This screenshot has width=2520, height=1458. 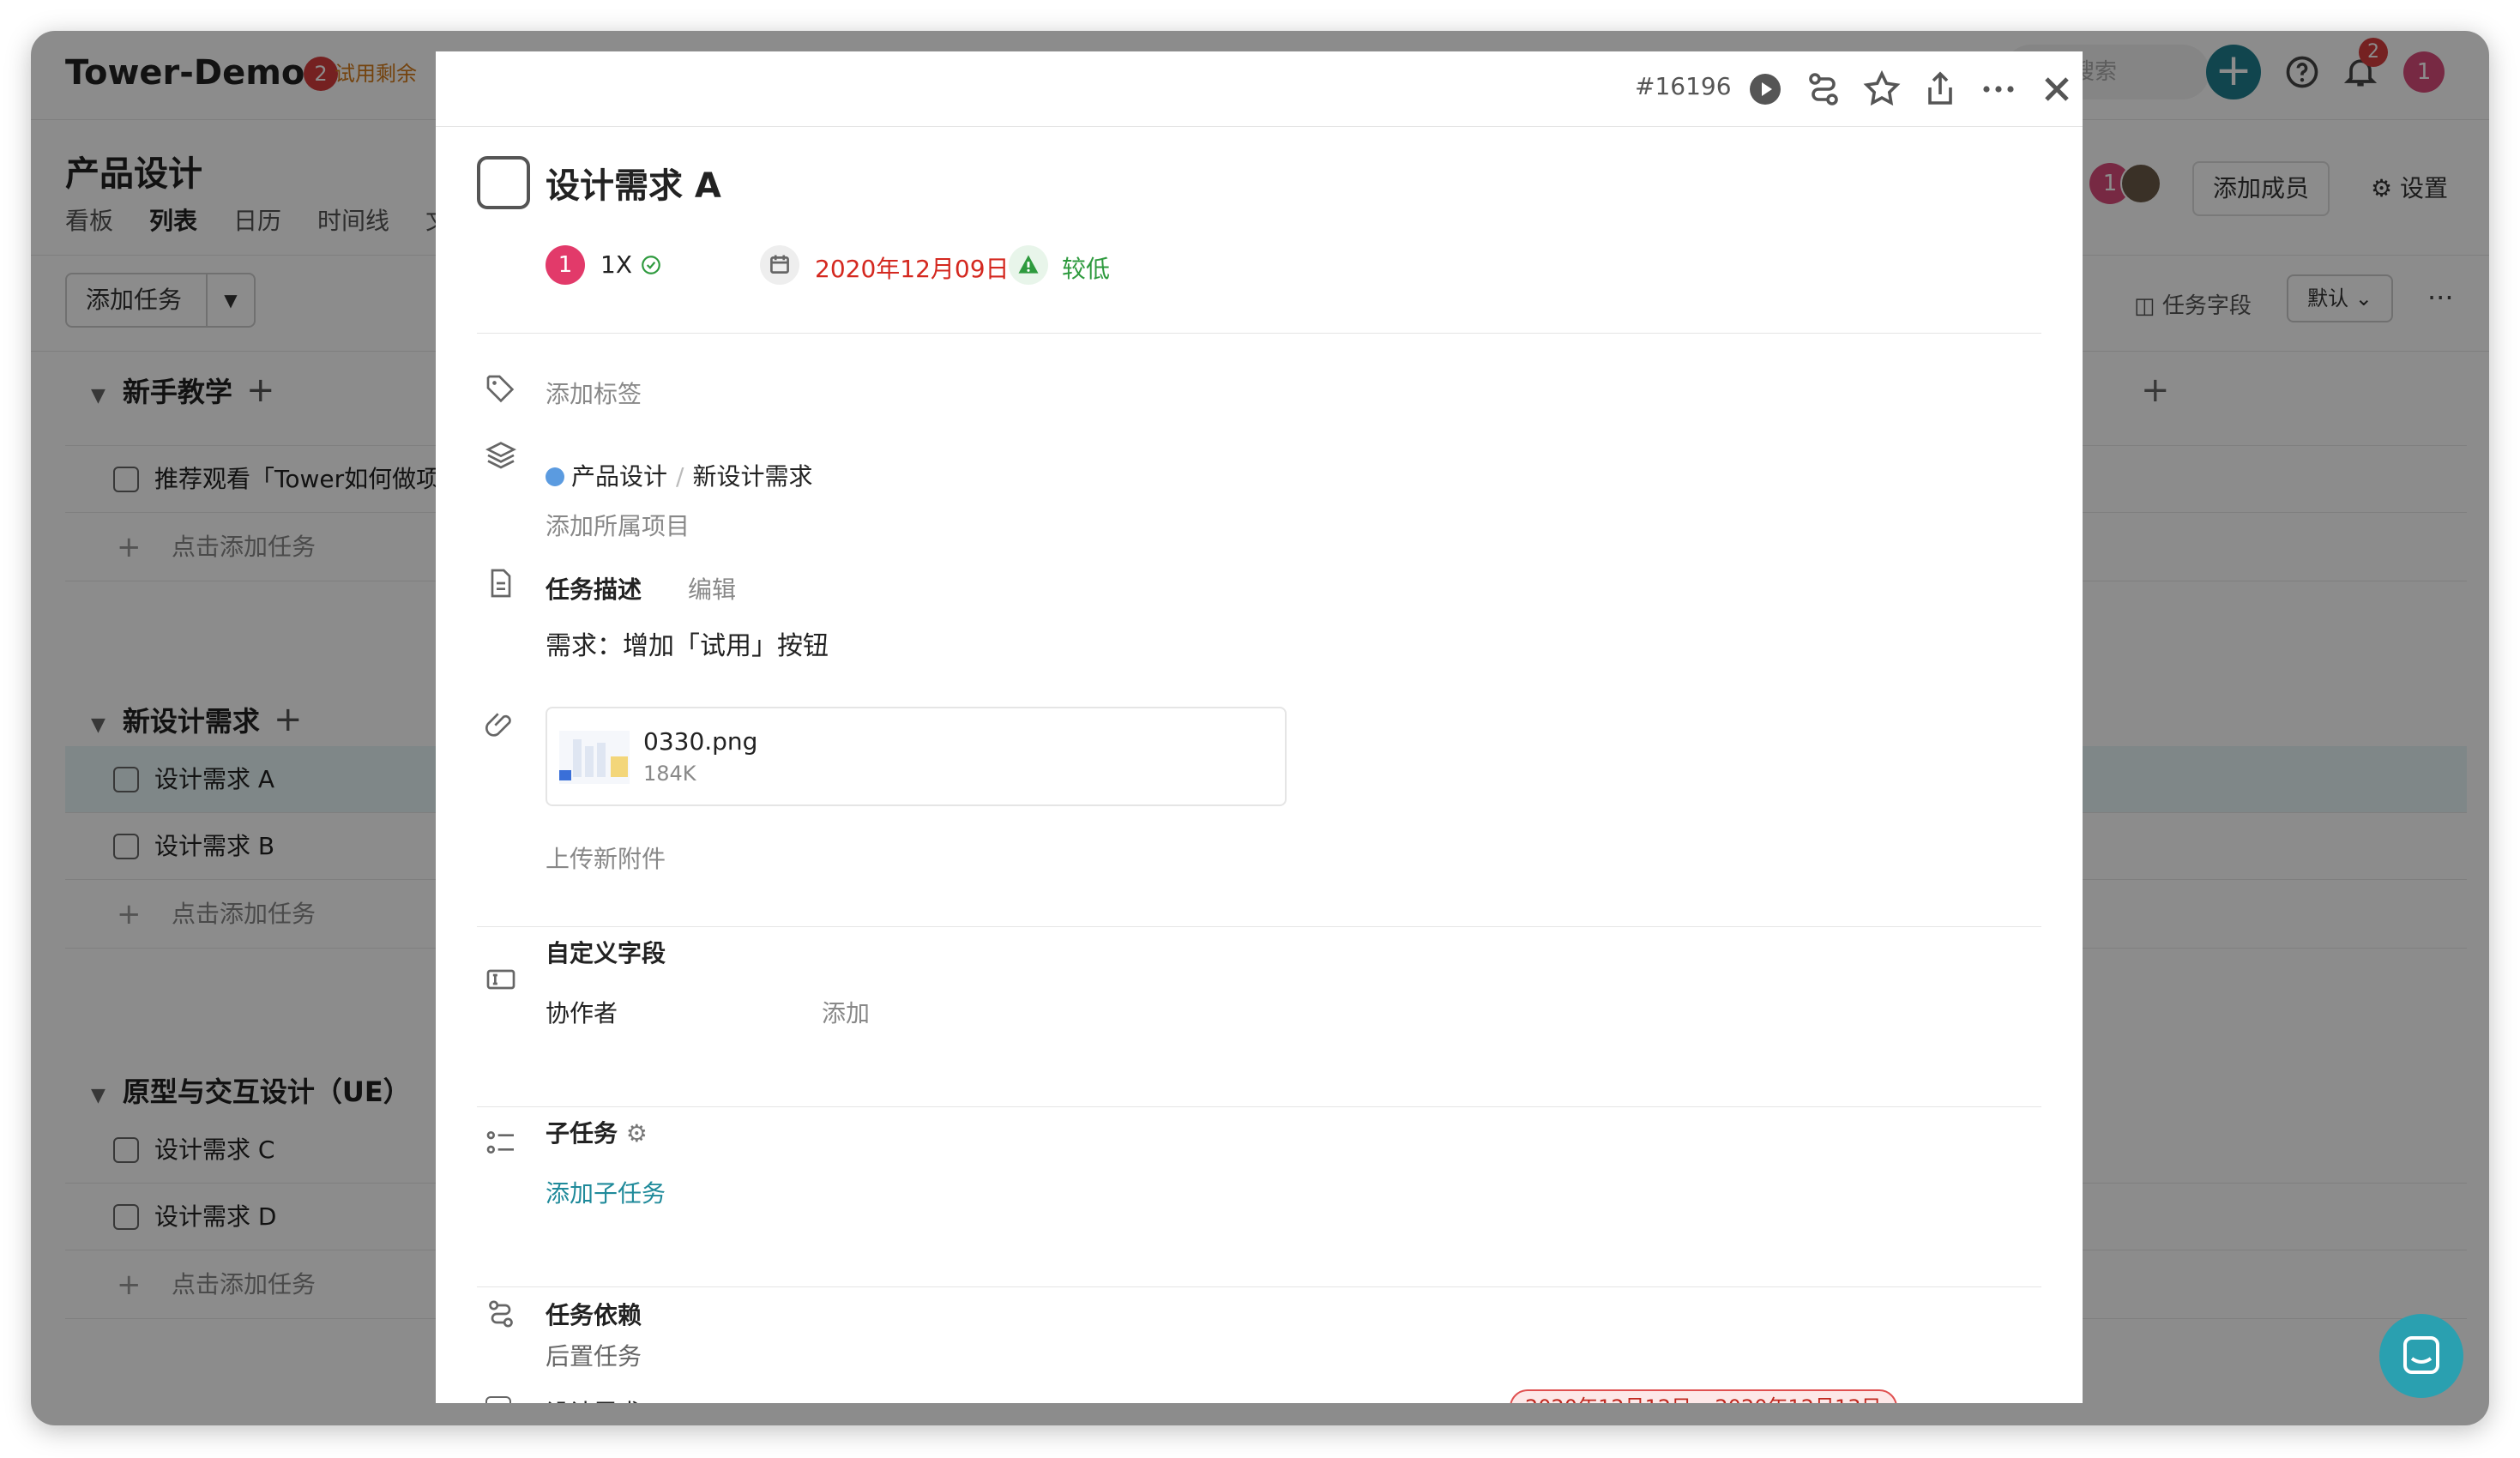 I want to click on more-options-icon, so click(x=1998, y=89).